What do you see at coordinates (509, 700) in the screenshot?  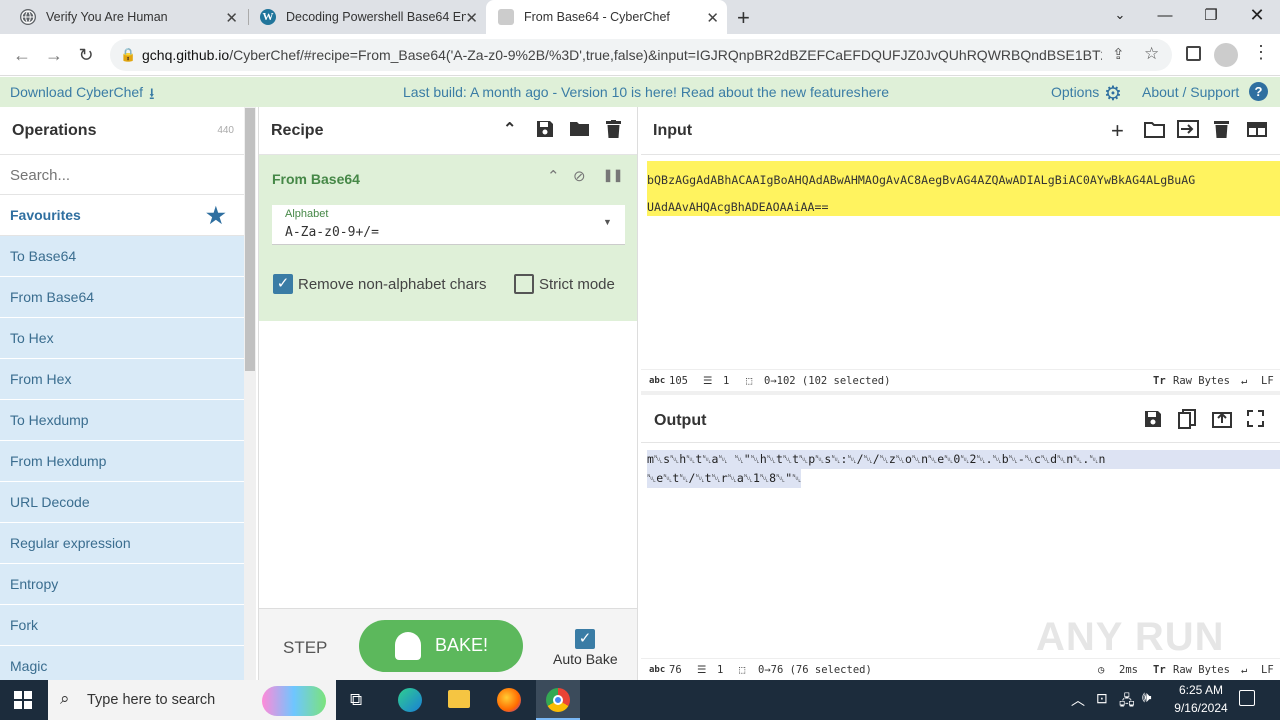 I see `firefox-icon` at bounding box center [509, 700].